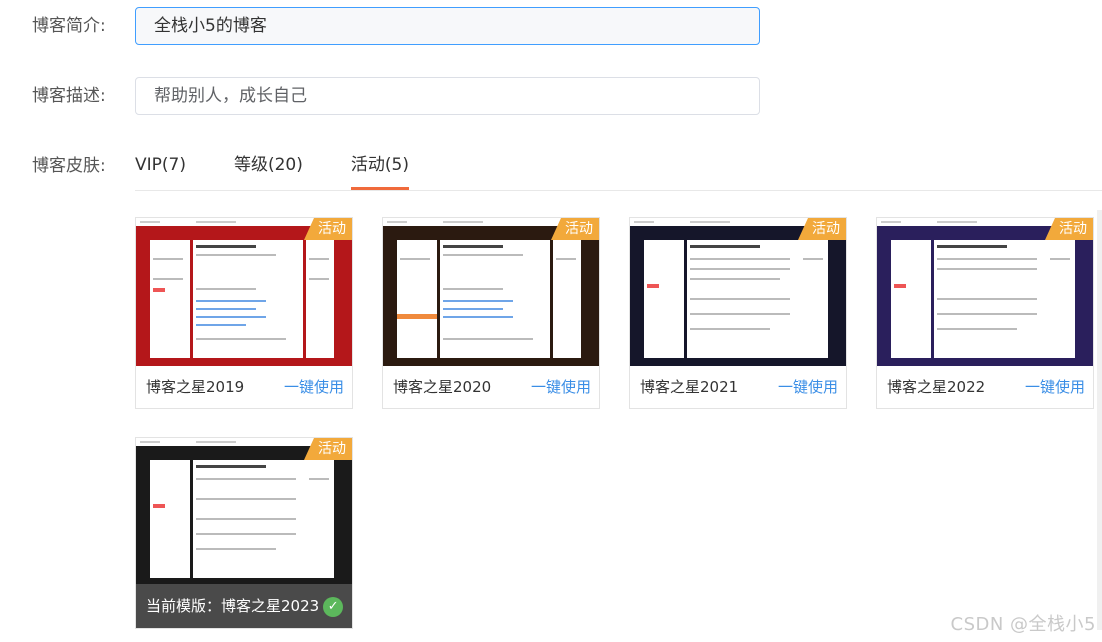 Image resolution: width=1102 pixels, height=642 pixels. I want to click on skin-card-2019: 活动 博客之星2019 一键使用, so click(244, 313).